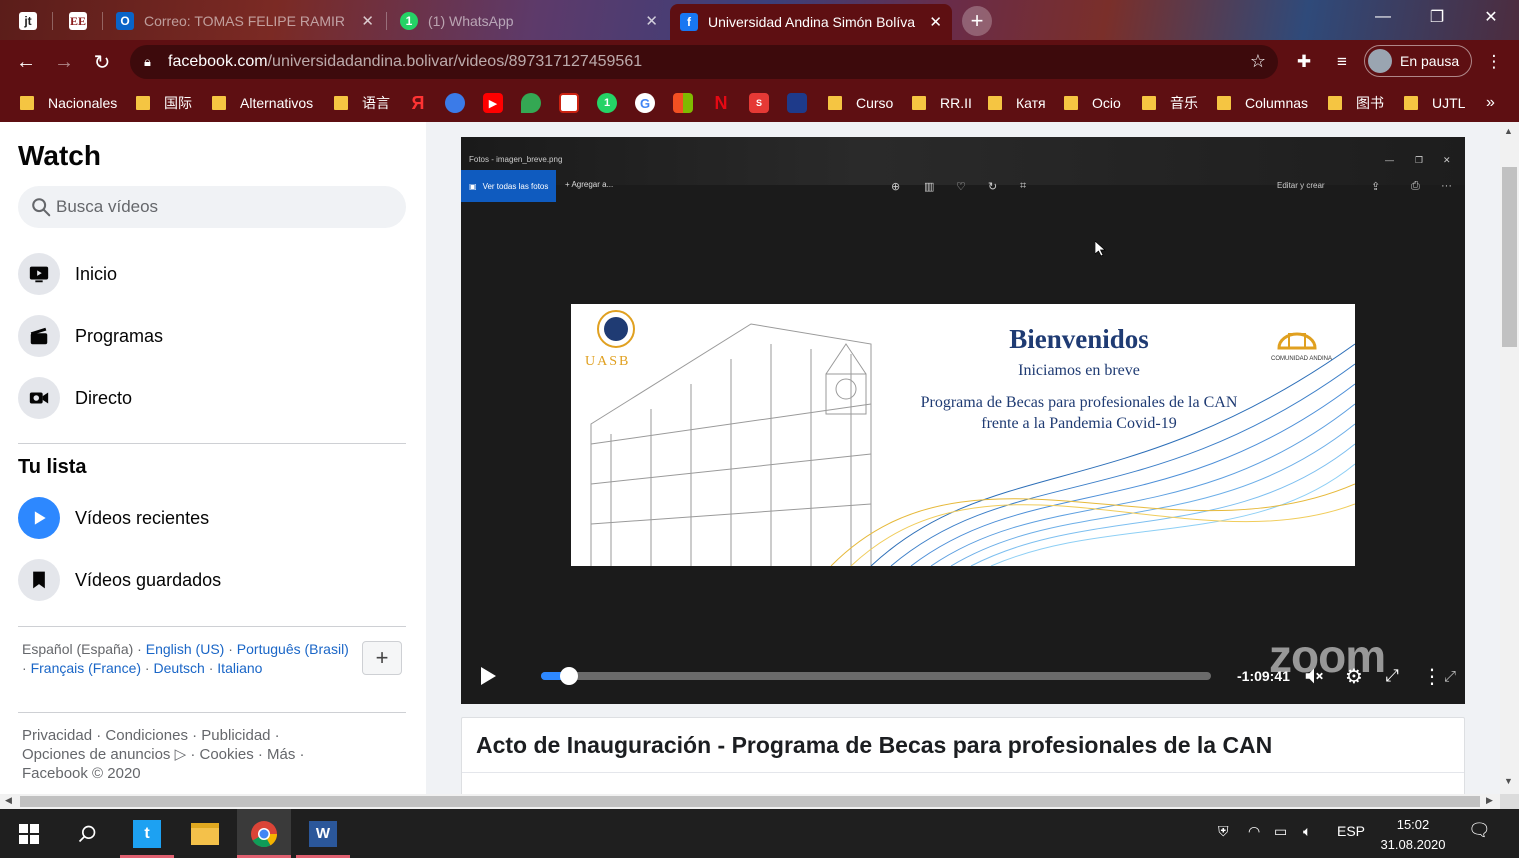 This screenshot has width=1519, height=858. Describe the element at coordinates (1258, 61) in the screenshot. I see `bookmark-star-icon: ☆` at that location.